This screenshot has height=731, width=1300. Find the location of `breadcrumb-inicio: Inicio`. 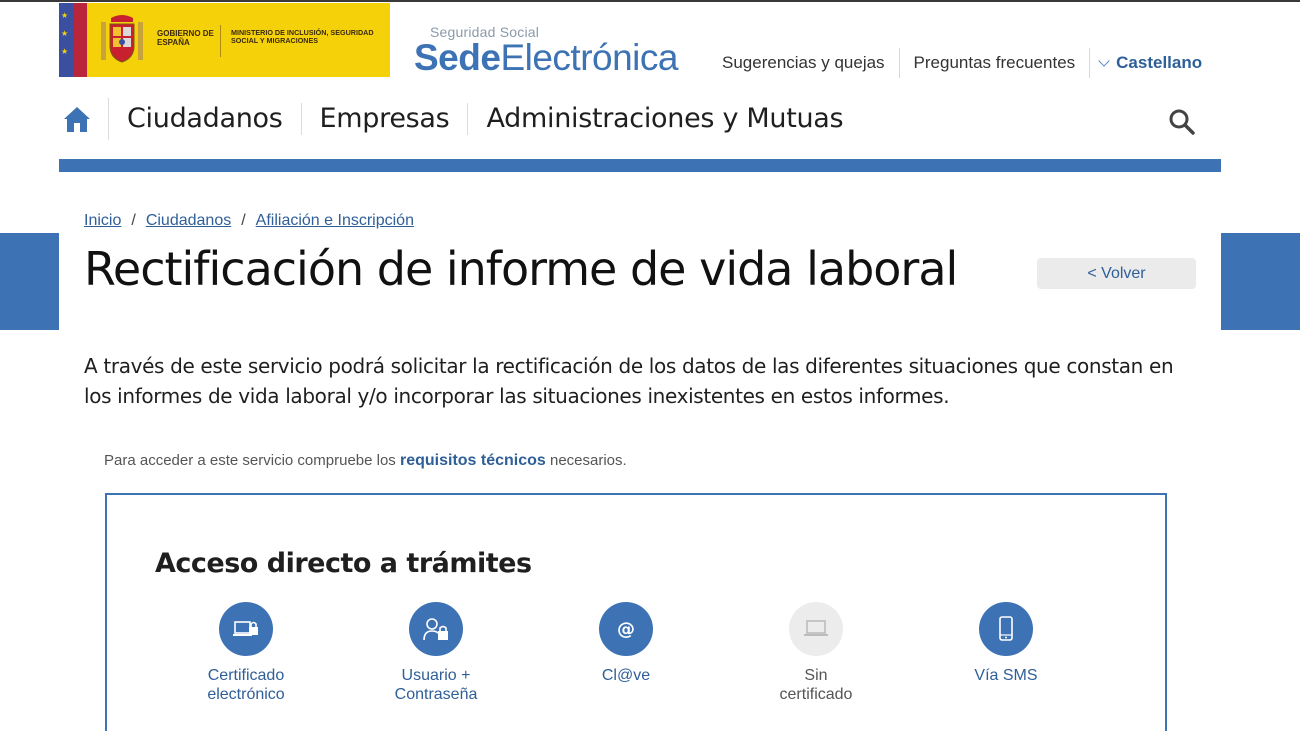

breadcrumb-inicio: Inicio is located at coordinates (102, 221).